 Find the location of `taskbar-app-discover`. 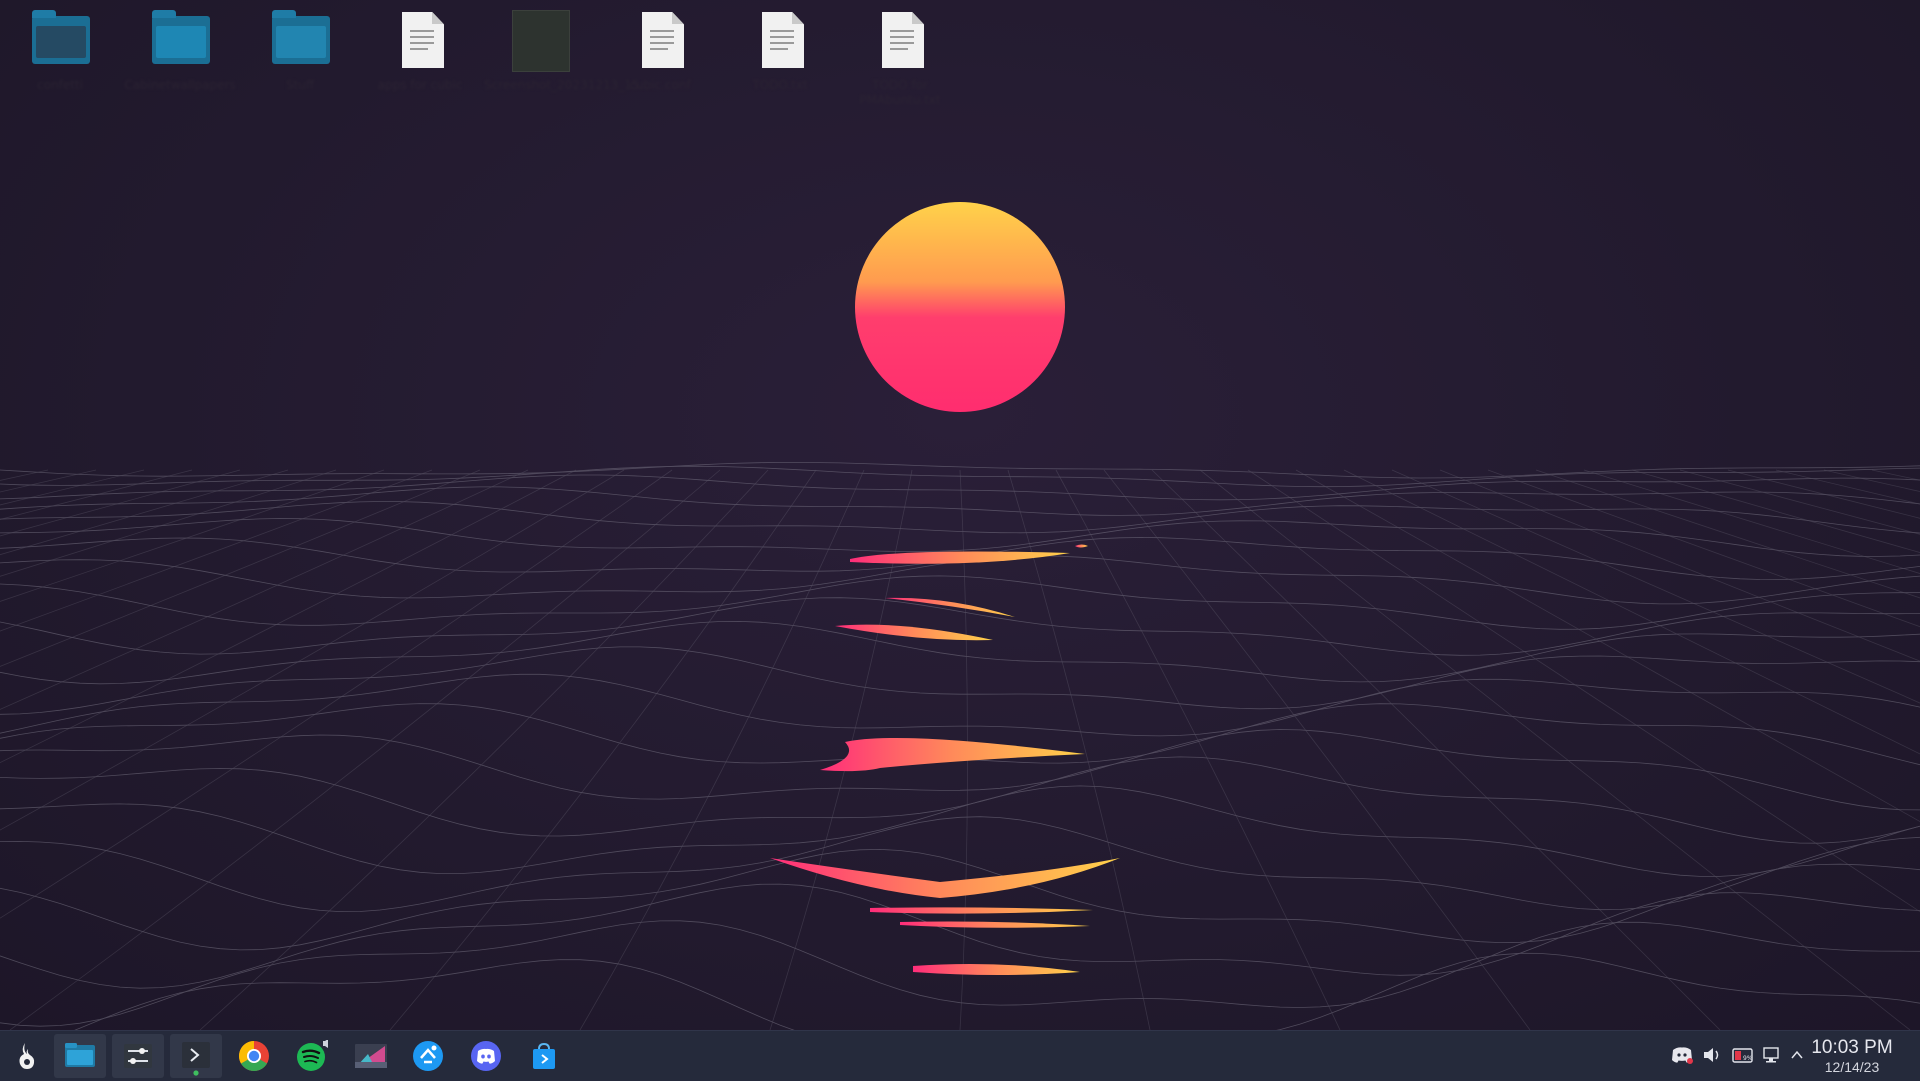

taskbar-app-discover is located at coordinates (544, 1056).